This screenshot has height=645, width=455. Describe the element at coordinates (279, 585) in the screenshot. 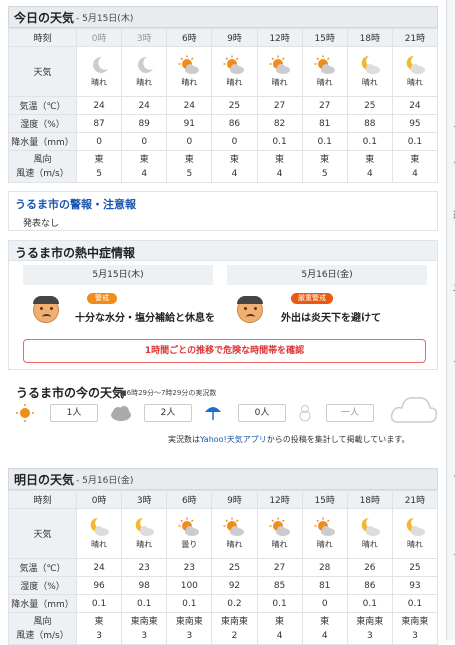

I see `humidity-cell: 85` at that location.